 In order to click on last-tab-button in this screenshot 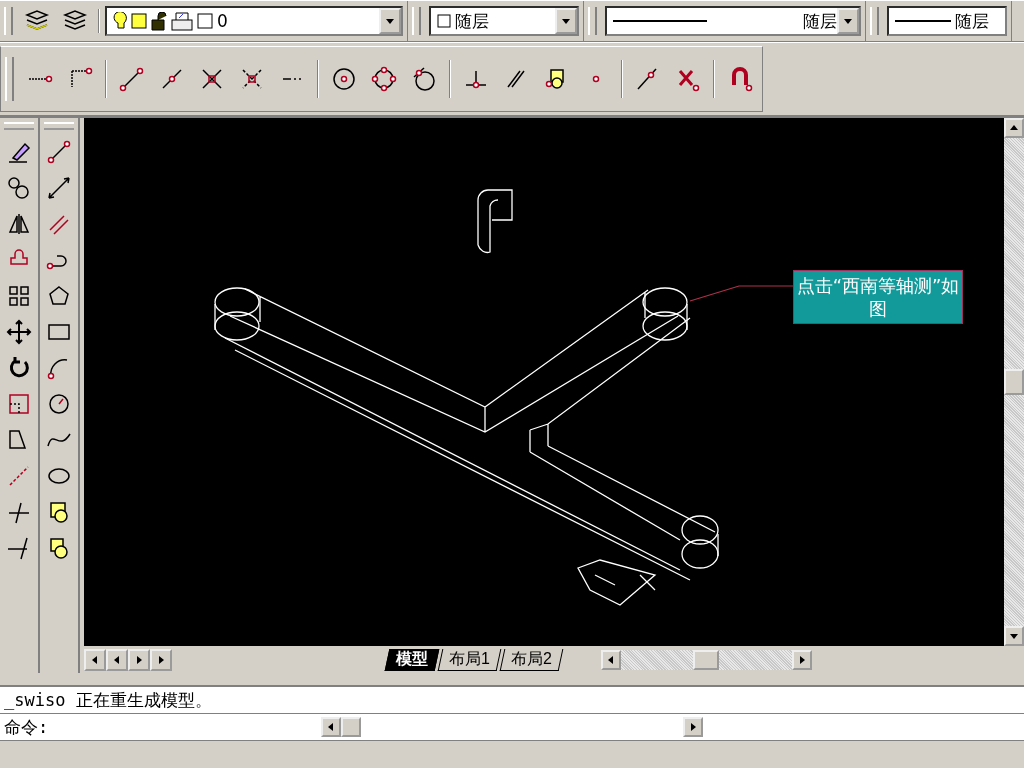, I will do `click(161, 659)`.